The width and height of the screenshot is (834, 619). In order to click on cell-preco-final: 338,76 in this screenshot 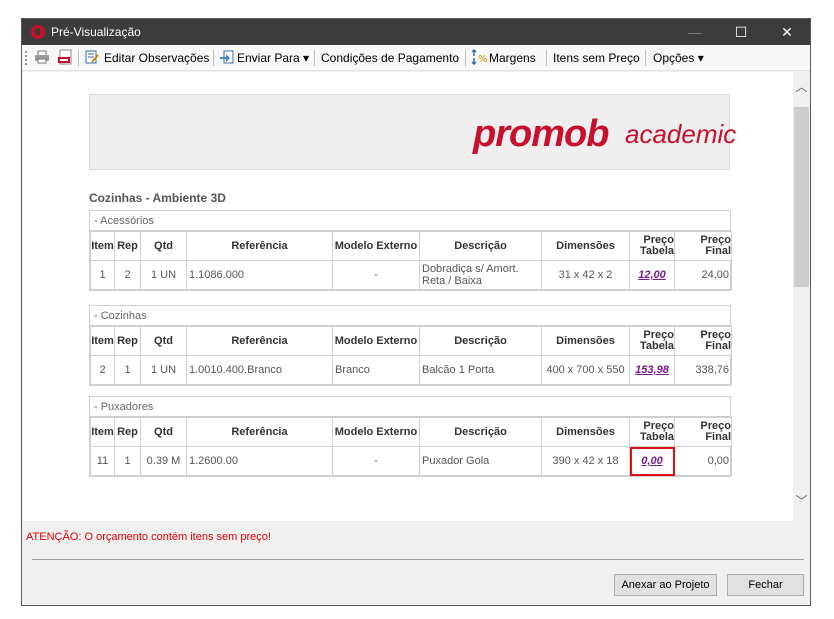, I will do `click(703, 370)`.